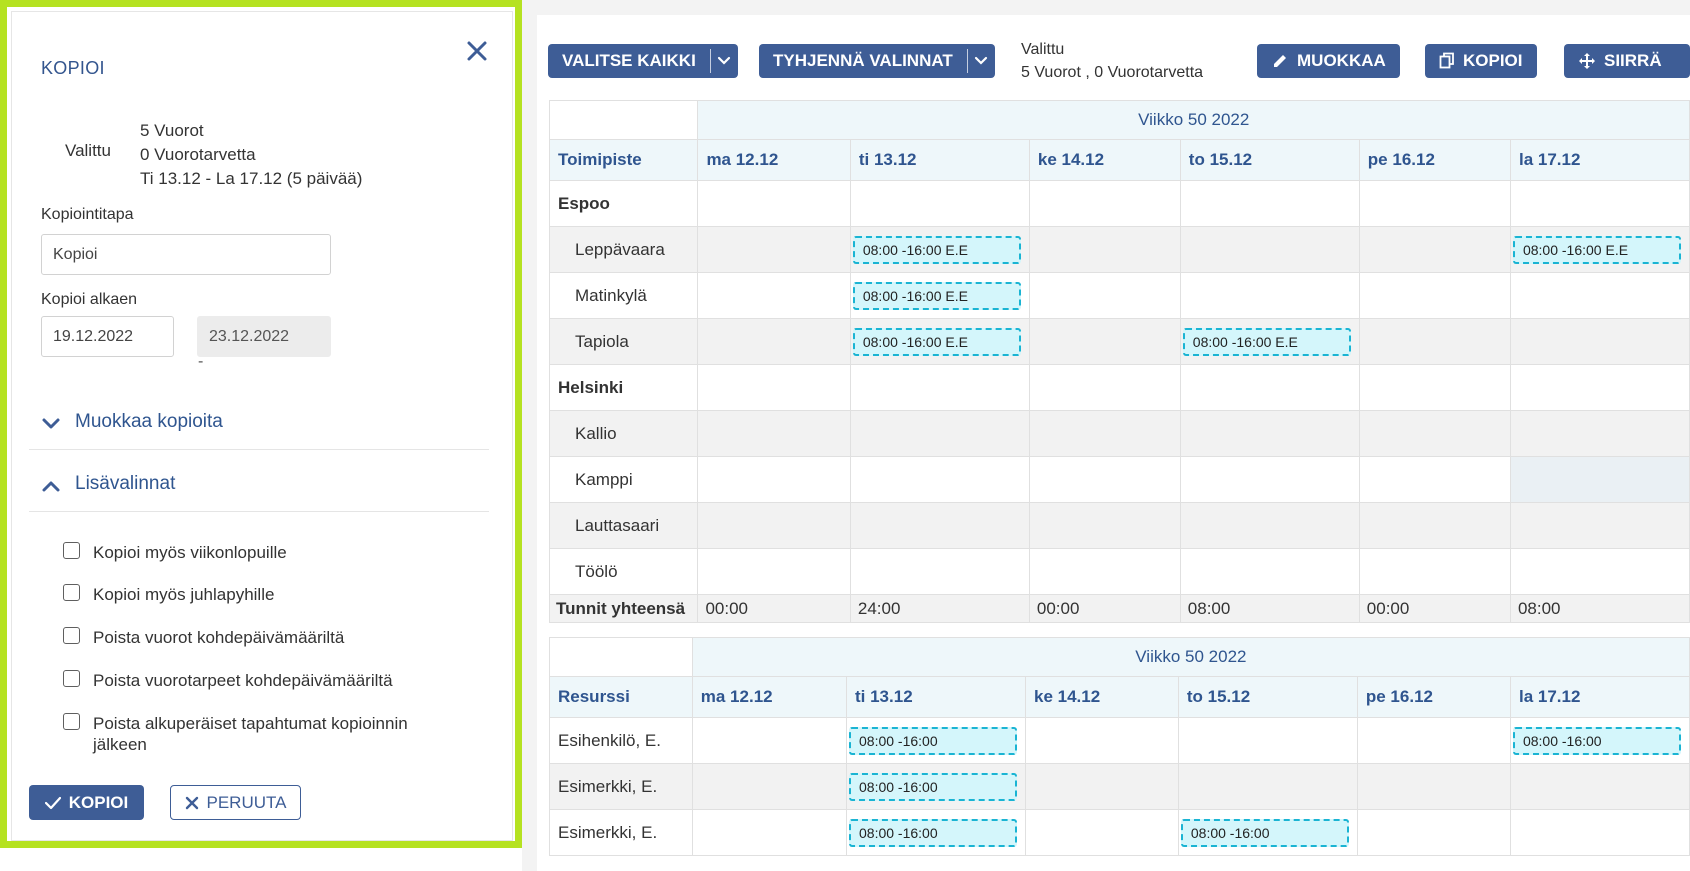 This screenshot has width=1690, height=871. Describe the element at coordinates (107, 336) in the screenshot. I see `start-date-input: 19.12.2022` at that location.